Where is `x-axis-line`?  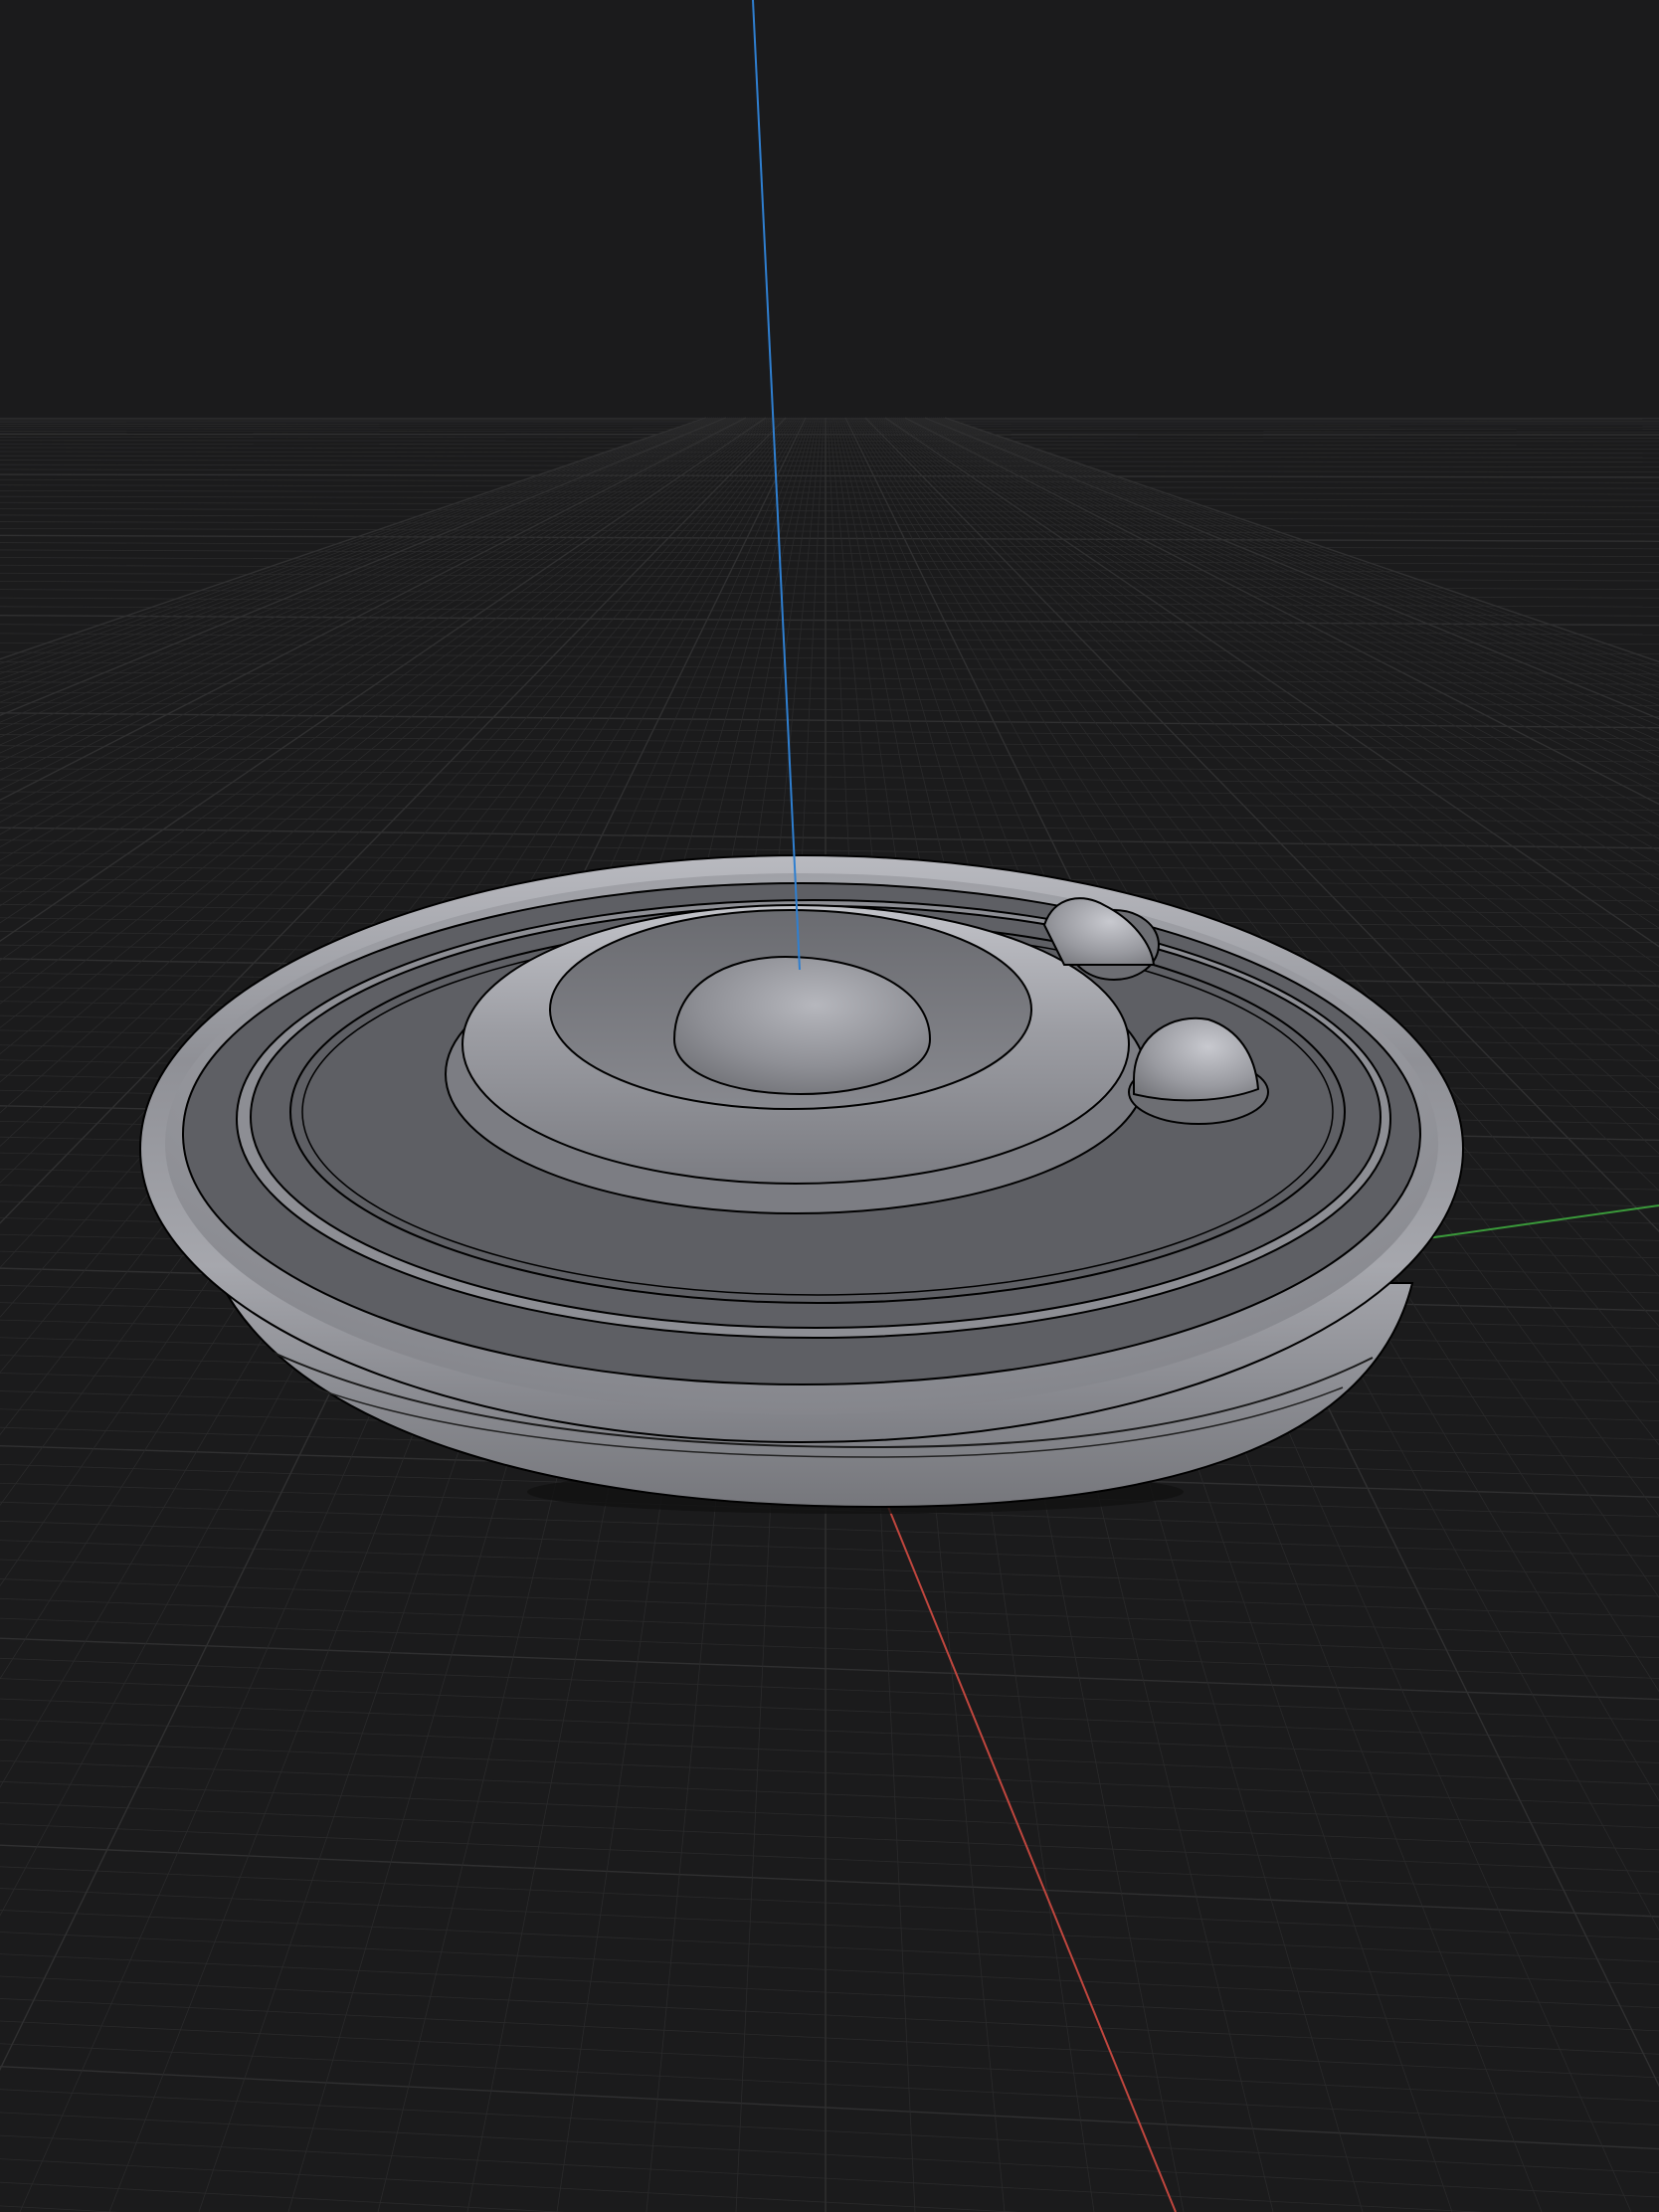 x-axis-line is located at coordinates (1032, 1859).